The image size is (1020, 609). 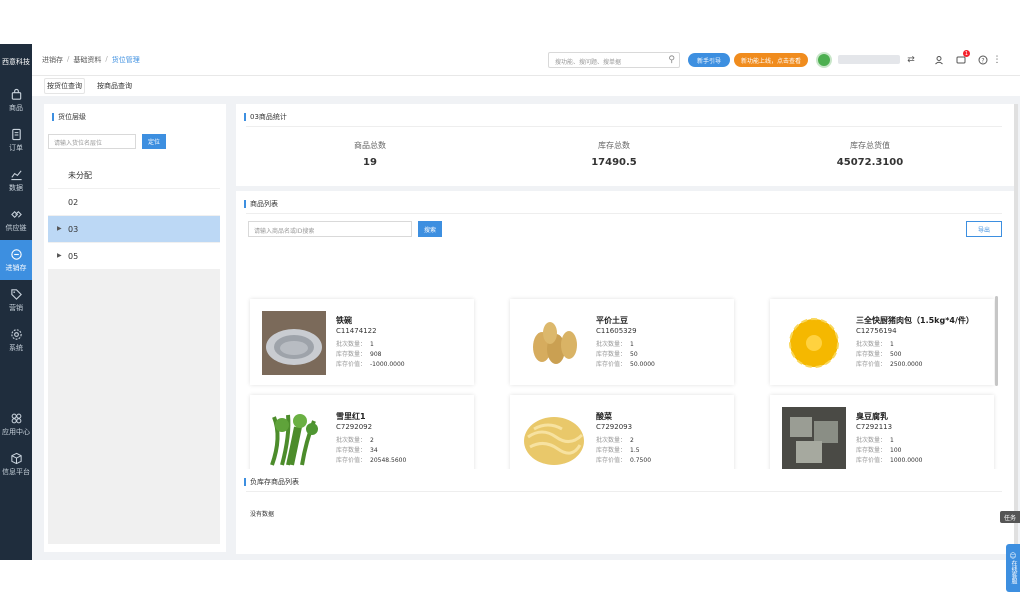 I want to click on location-hierarchy-panel: 货位层级 请输入货位名层位 定位 未分配 02 ▶ 03 ▶ 05, so click(x=135, y=328).